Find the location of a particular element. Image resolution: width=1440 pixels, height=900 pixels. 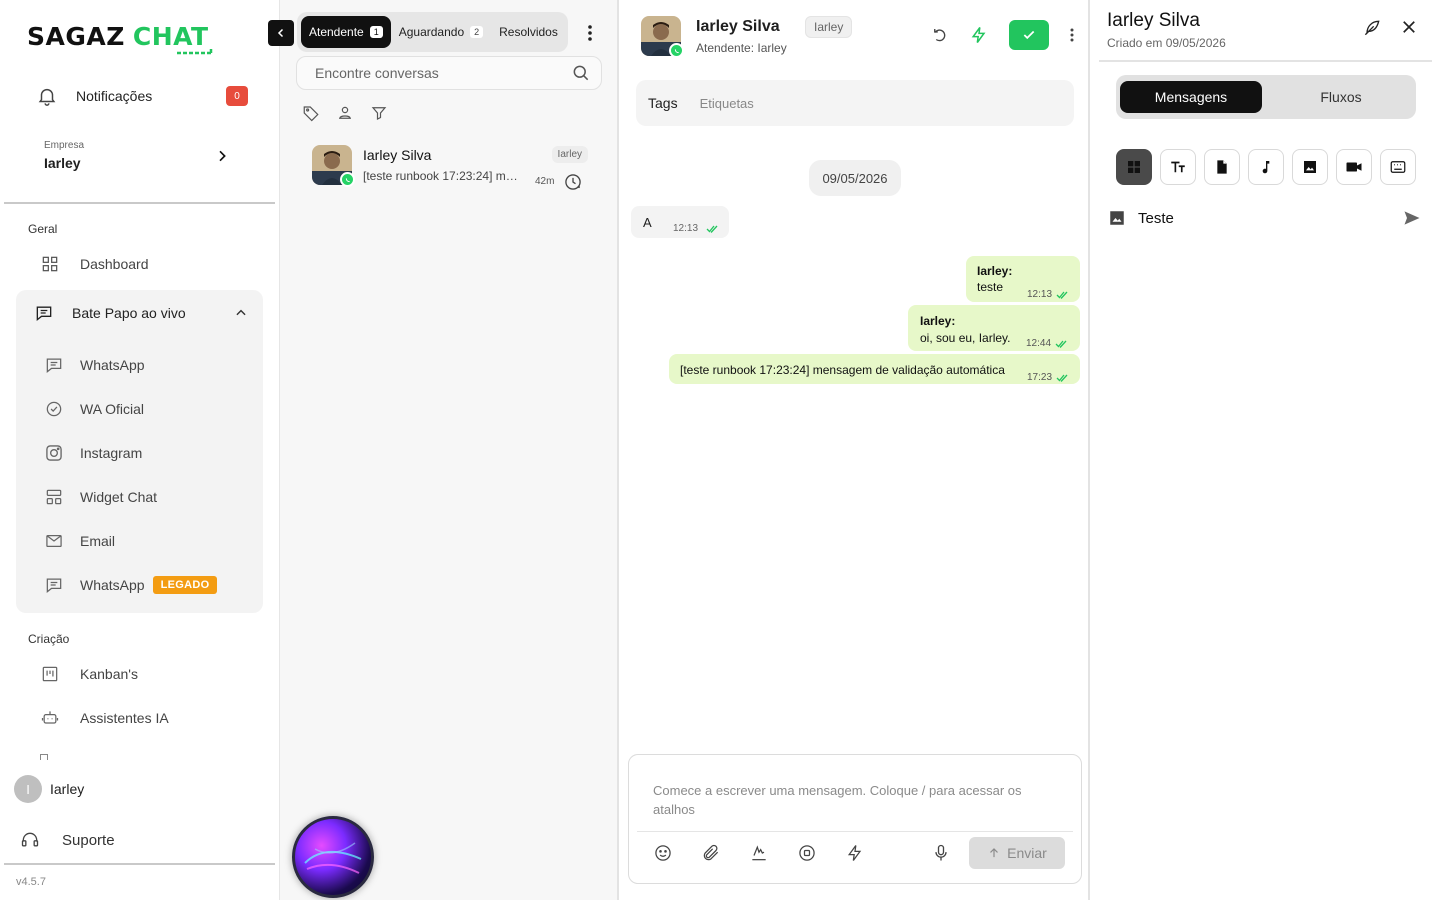

sidebar-item-whatsapp-legado: WhatsApp LEGADO is located at coordinates (131, 585).